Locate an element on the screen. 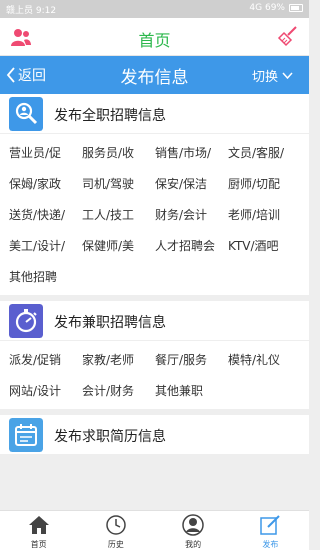  search-person-icon is located at coordinates (26, 114).